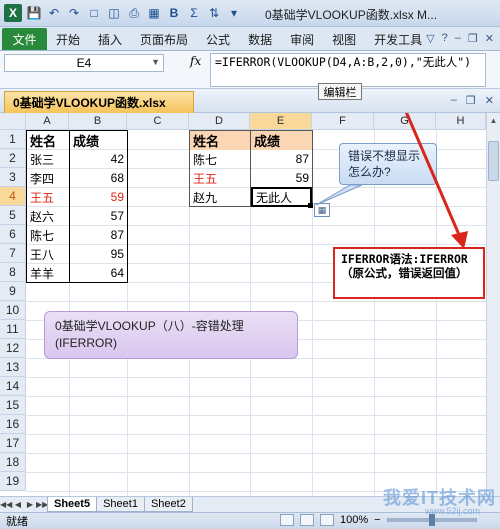 Image resolution: width=500 pixels, height=529 pixels. I want to click on undo-icon: ↶, so click(54, 13).